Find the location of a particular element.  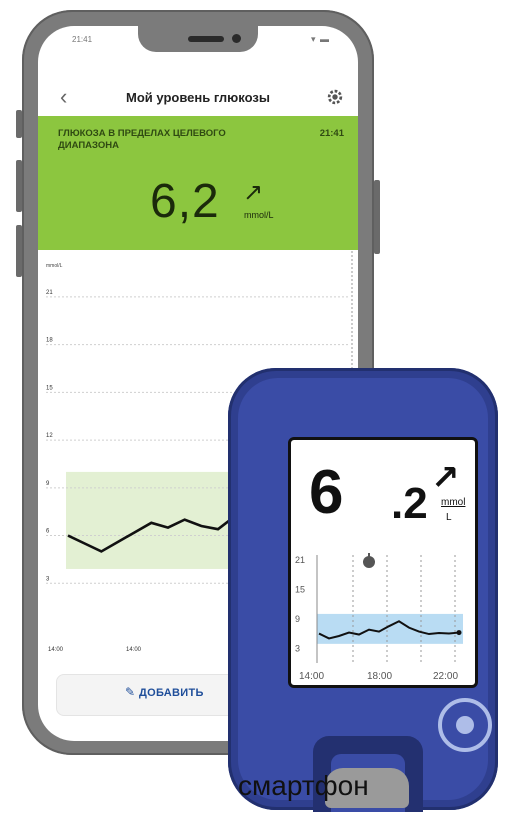

status-icons: ▾ ▬ is located at coordinates (320, 39).